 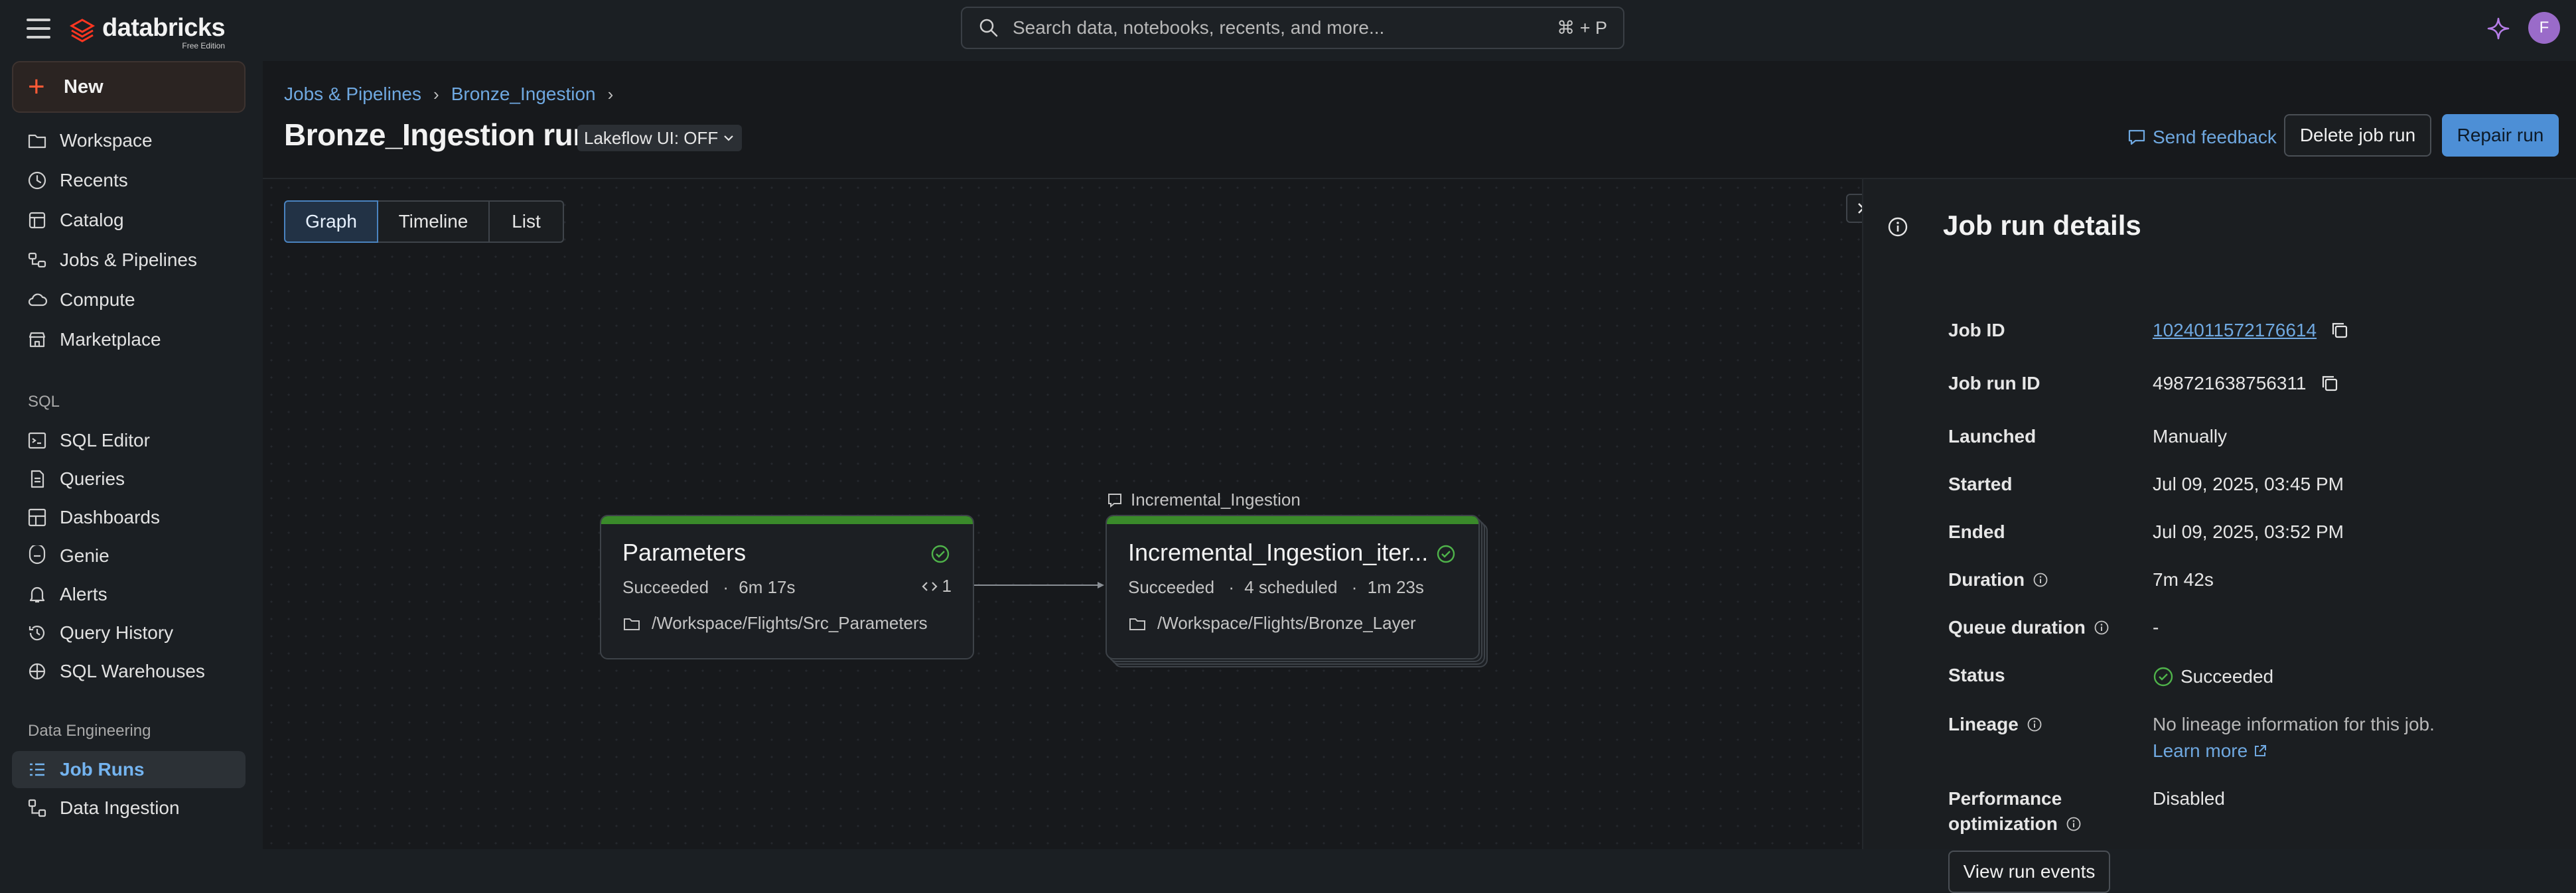 What do you see at coordinates (438, 134) in the screenshot?
I see `page-title: Bronze_Ingestion run` at bounding box center [438, 134].